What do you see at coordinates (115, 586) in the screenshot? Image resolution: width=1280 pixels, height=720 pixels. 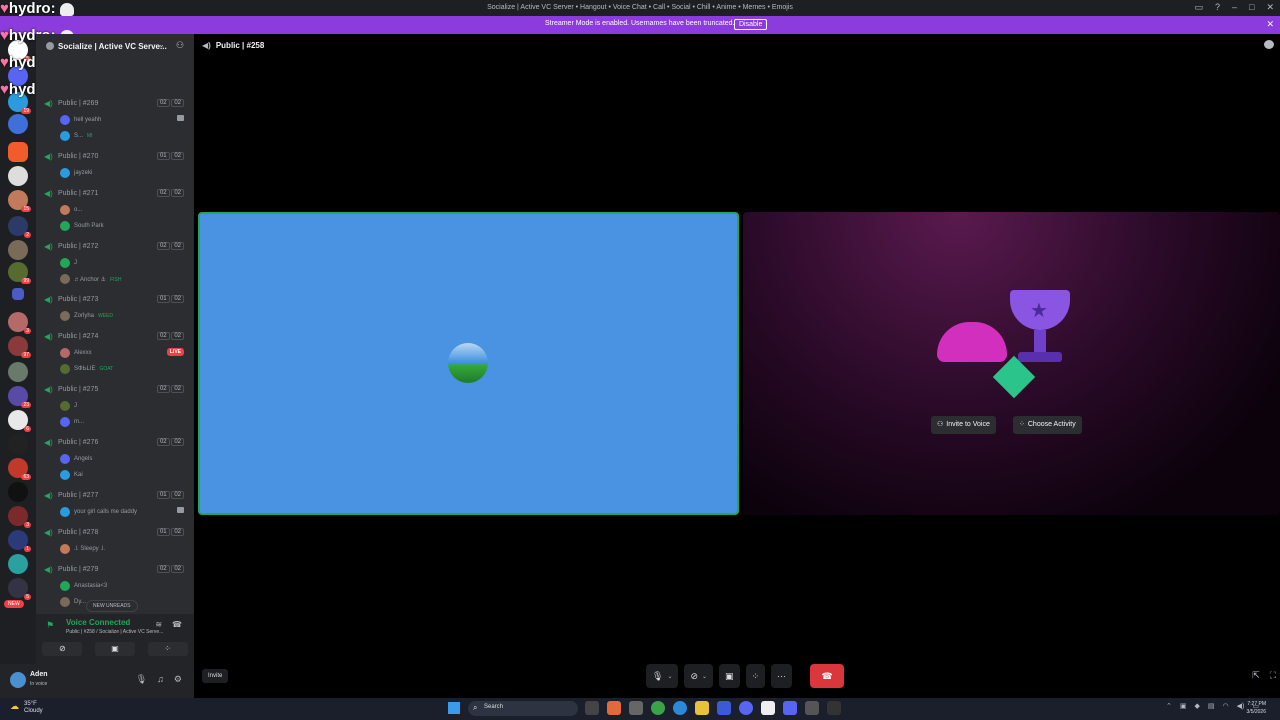 I see `voice-member: Anastasia<3` at bounding box center [115, 586].